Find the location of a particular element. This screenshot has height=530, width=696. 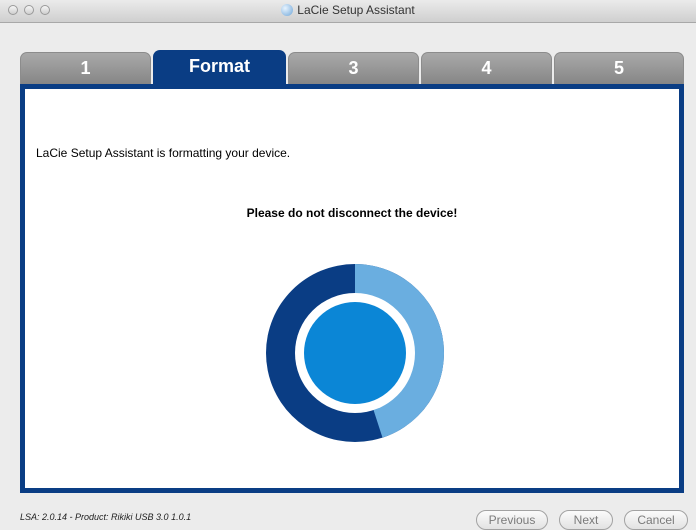

window-title: LaCie Setup Assistant is located at coordinates (356, 10).